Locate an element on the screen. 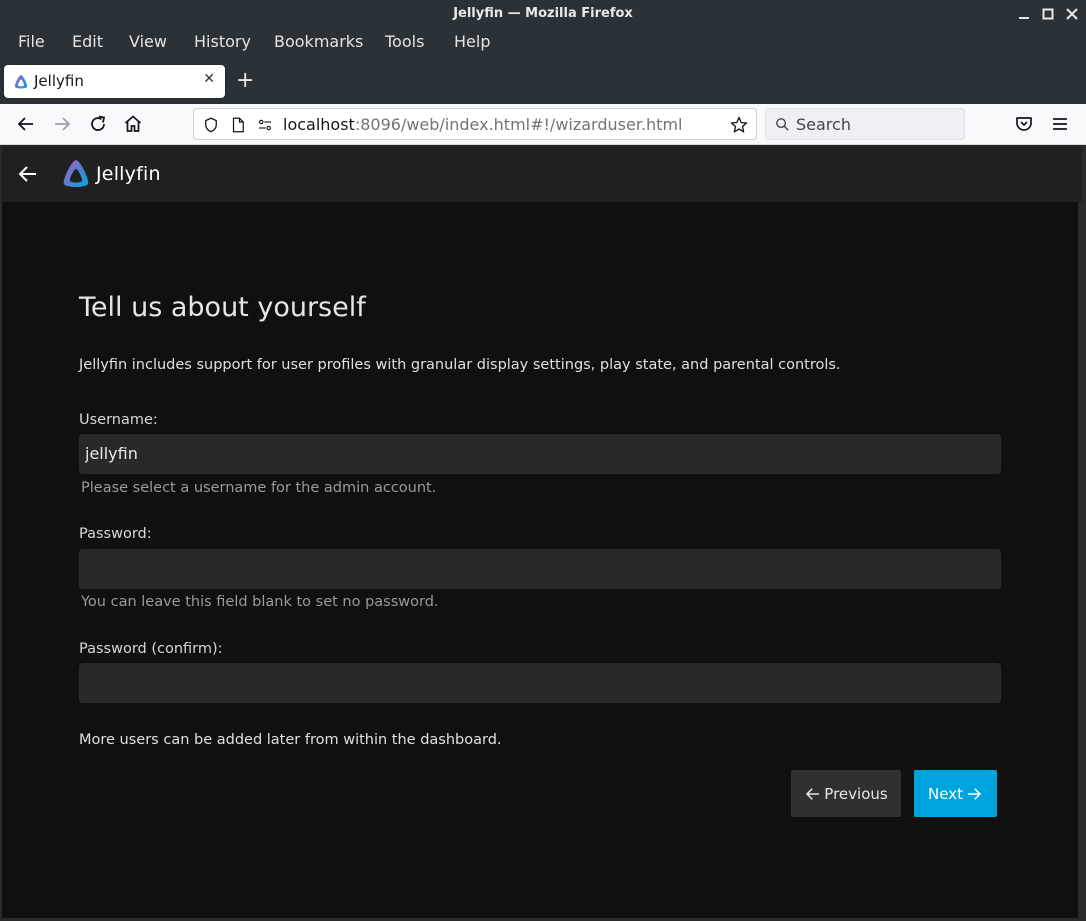 The height and width of the screenshot is (921, 1086). jellyfin-logo-icon is located at coordinates (76, 173).